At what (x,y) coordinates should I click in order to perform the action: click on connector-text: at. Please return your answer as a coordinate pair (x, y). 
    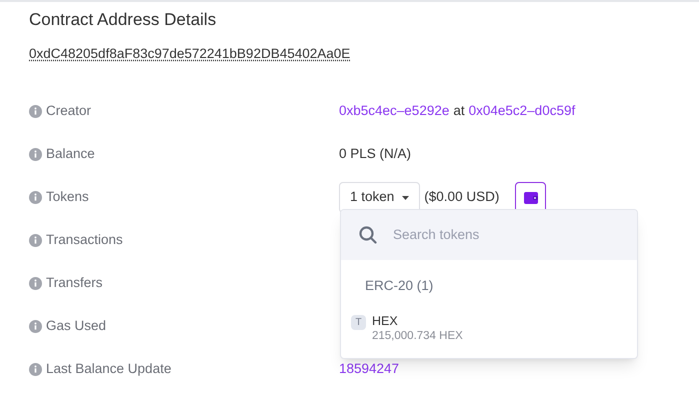
    Looking at the image, I should click on (459, 111).